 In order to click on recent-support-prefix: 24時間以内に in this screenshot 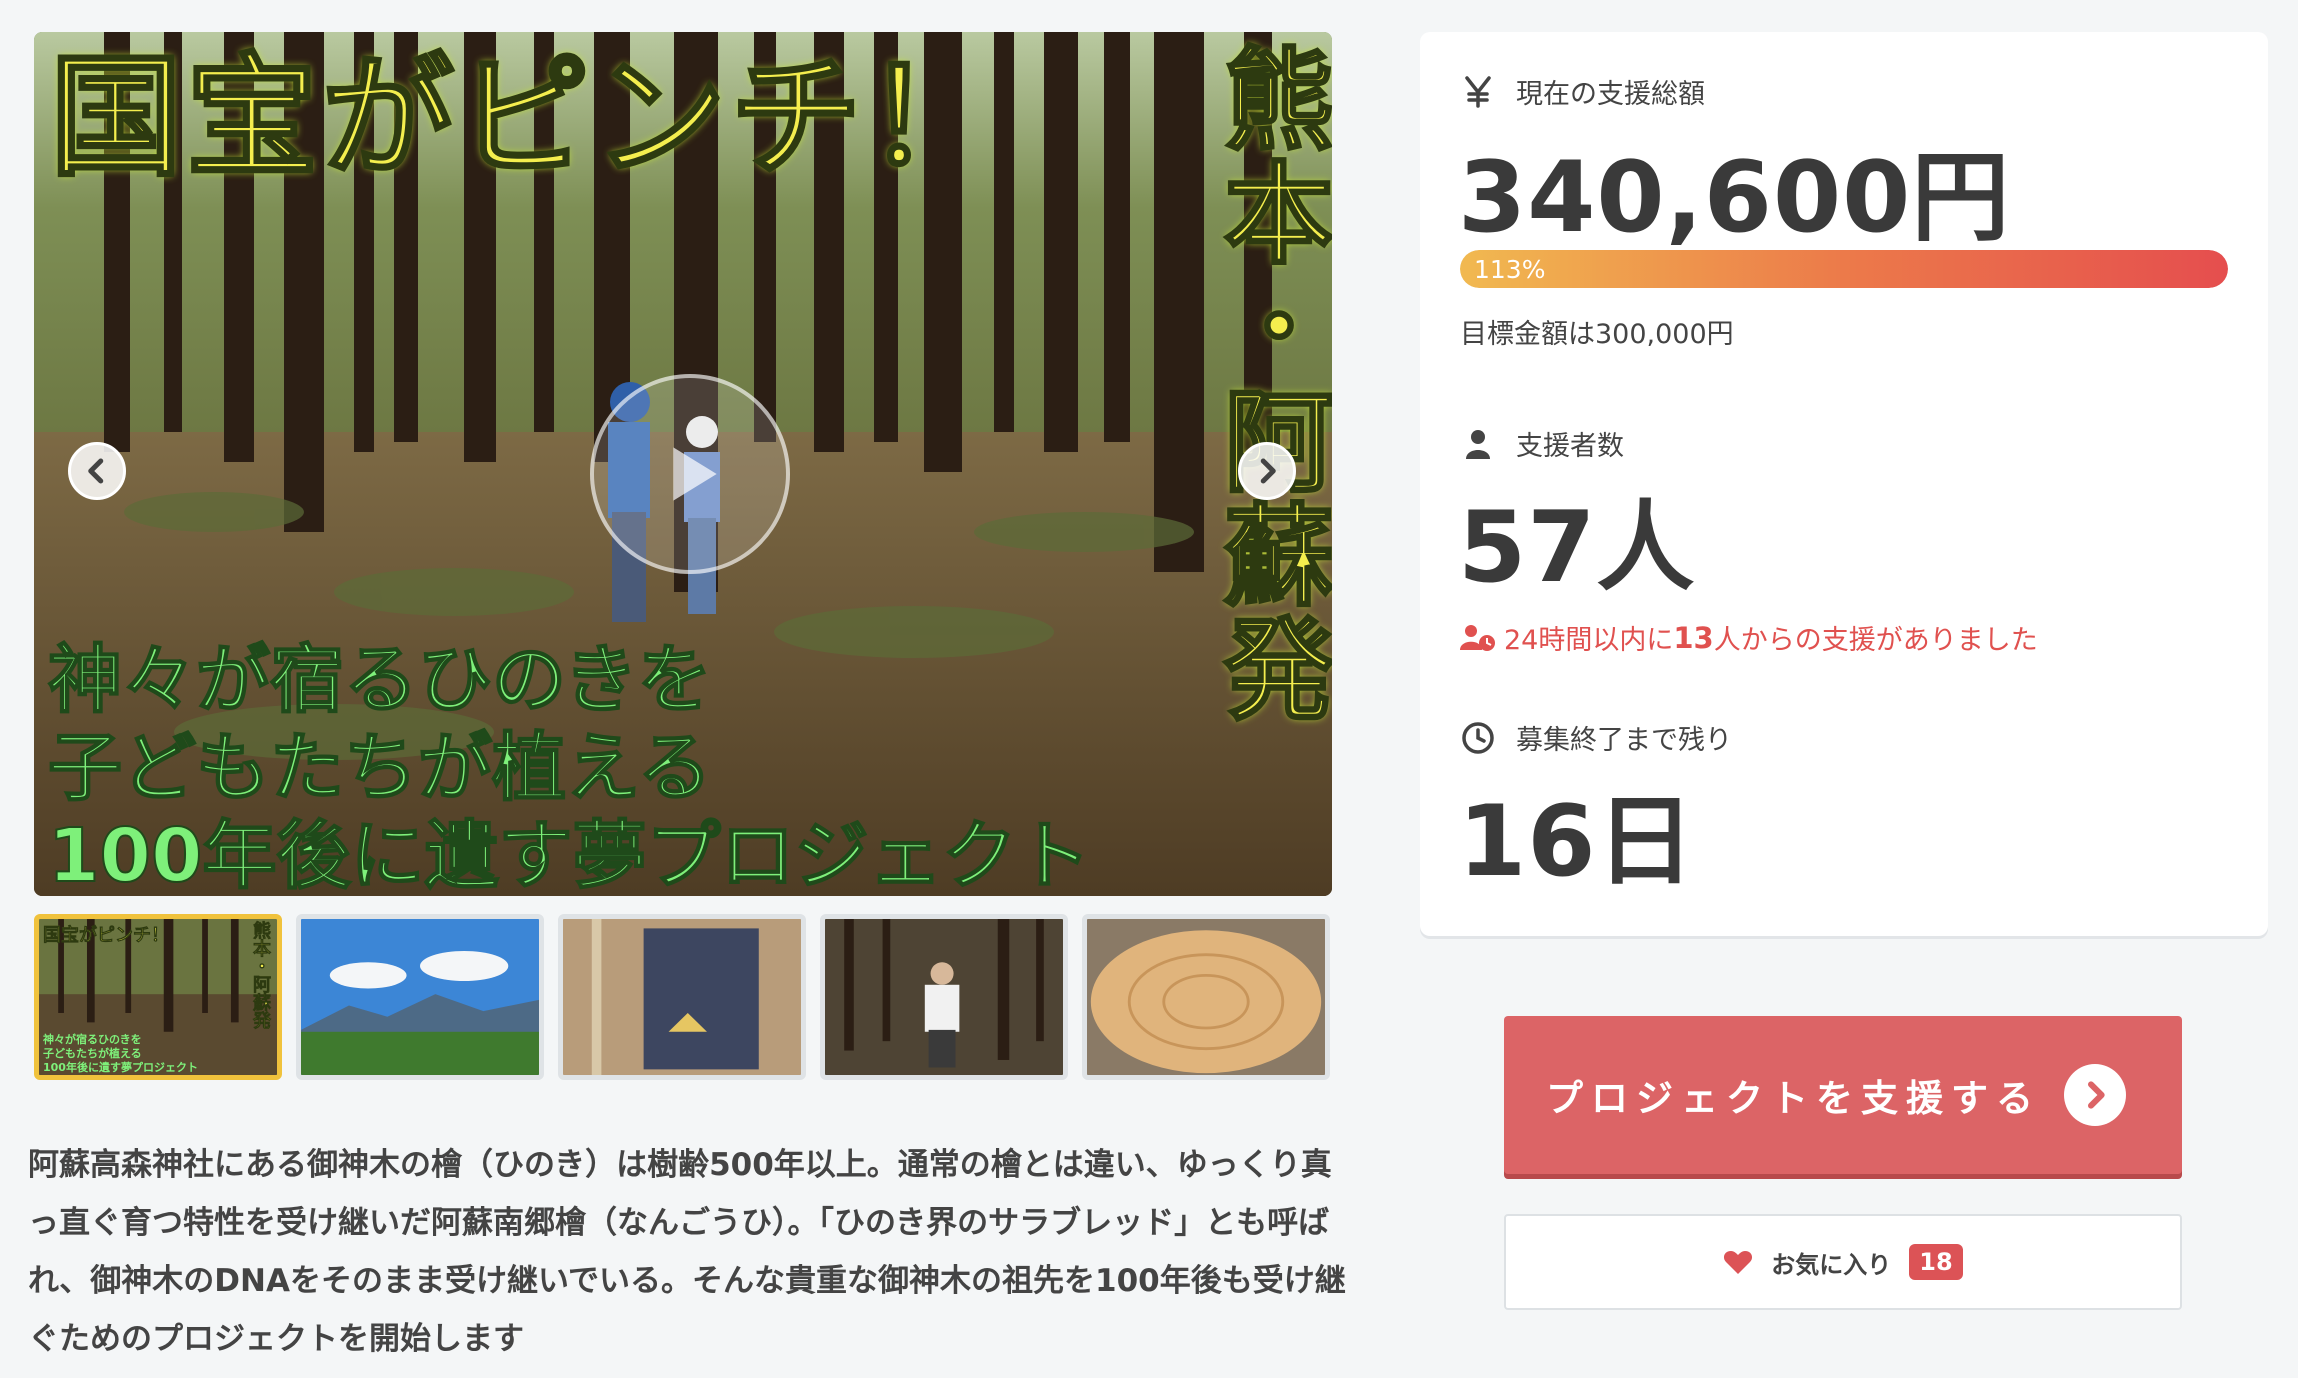, I will do `click(1589, 640)`.